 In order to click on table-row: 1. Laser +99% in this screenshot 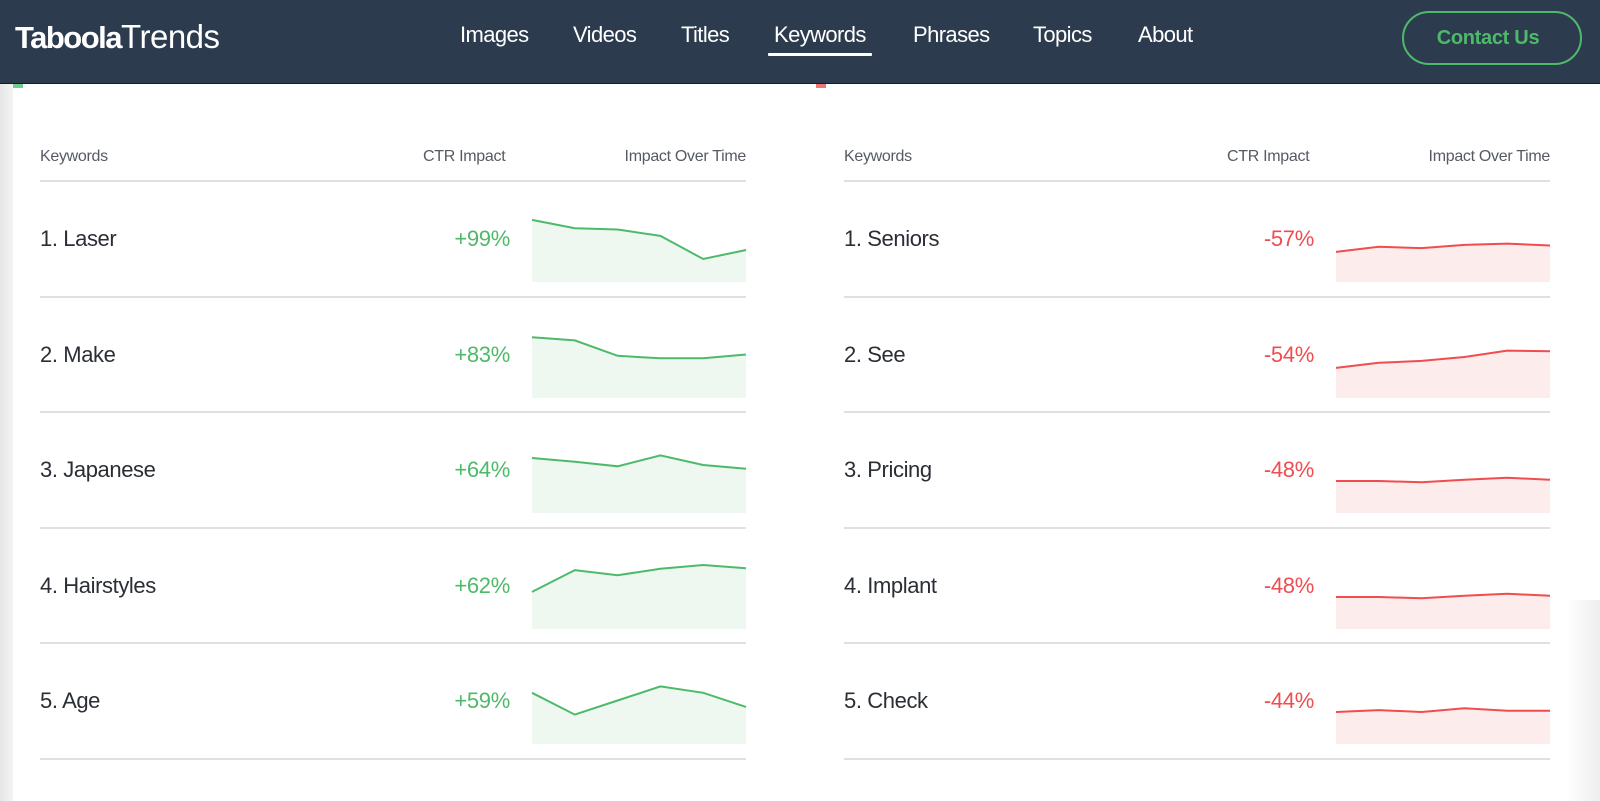, I will do `click(393, 240)`.